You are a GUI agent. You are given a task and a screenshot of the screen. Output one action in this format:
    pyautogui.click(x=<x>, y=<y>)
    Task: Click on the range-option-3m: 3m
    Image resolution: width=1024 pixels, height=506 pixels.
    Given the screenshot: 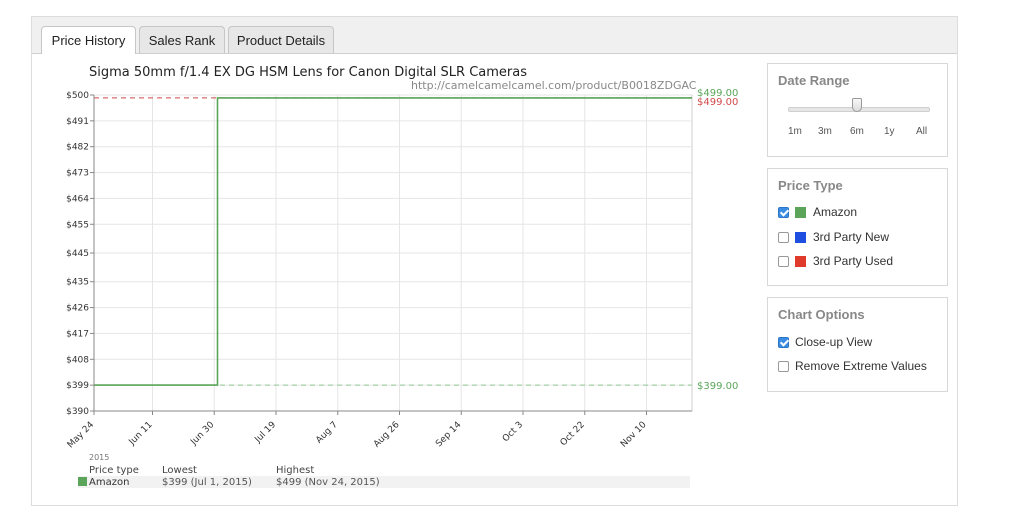 What is the action you would take?
    pyautogui.click(x=825, y=131)
    